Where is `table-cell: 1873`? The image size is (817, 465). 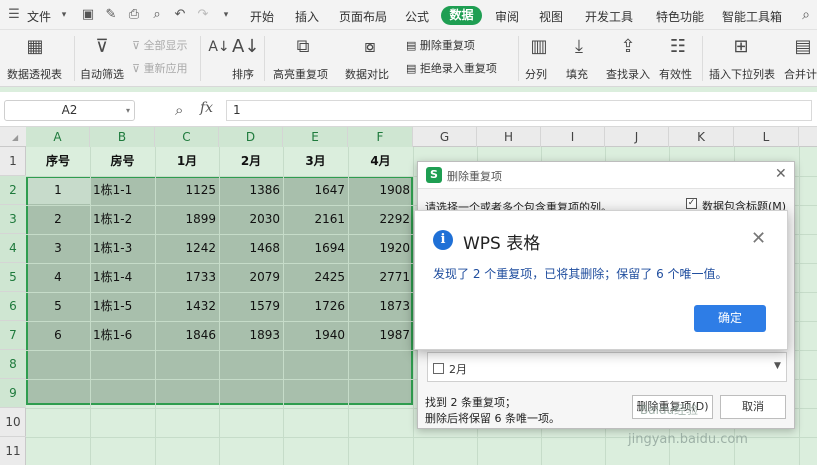 table-cell: 1873 is located at coordinates (380, 306).